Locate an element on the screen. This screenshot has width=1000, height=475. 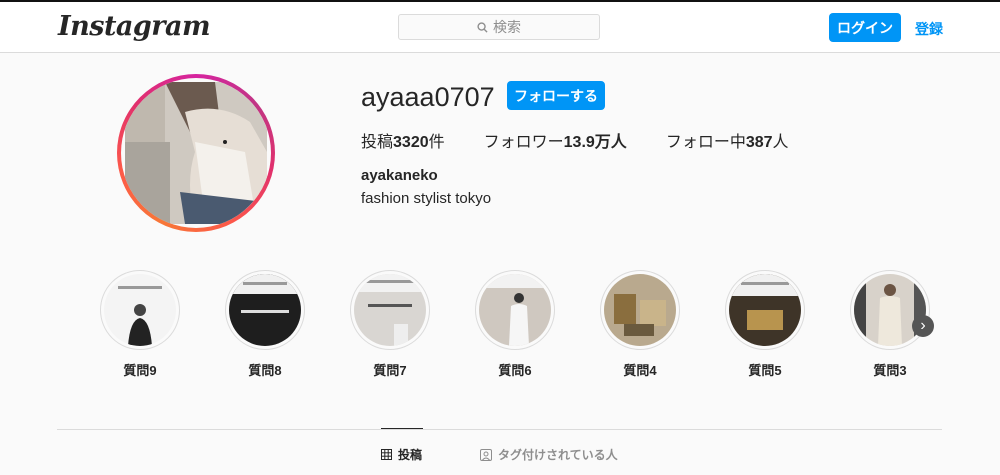
profile-avatar-ring is located at coordinates (196, 153).